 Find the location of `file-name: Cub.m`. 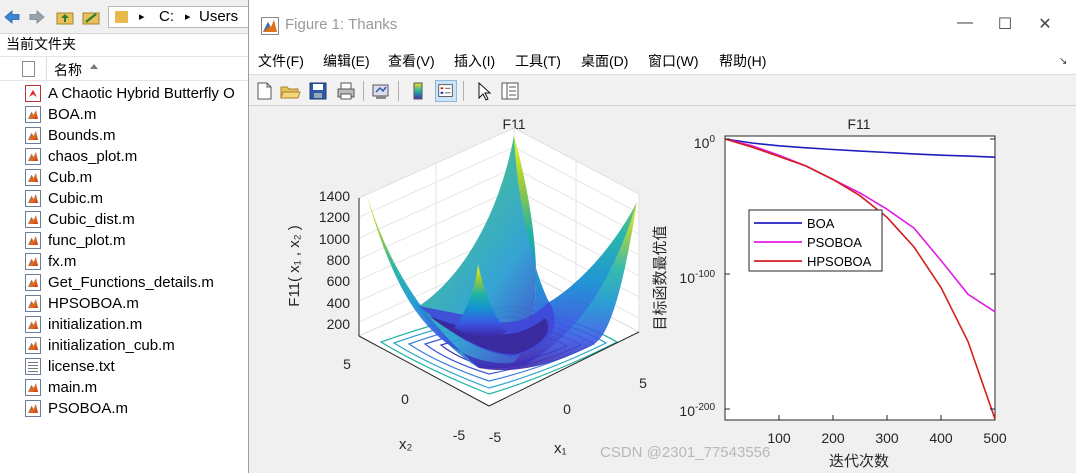

file-name: Cub.m is located at coordinates (70, 177).